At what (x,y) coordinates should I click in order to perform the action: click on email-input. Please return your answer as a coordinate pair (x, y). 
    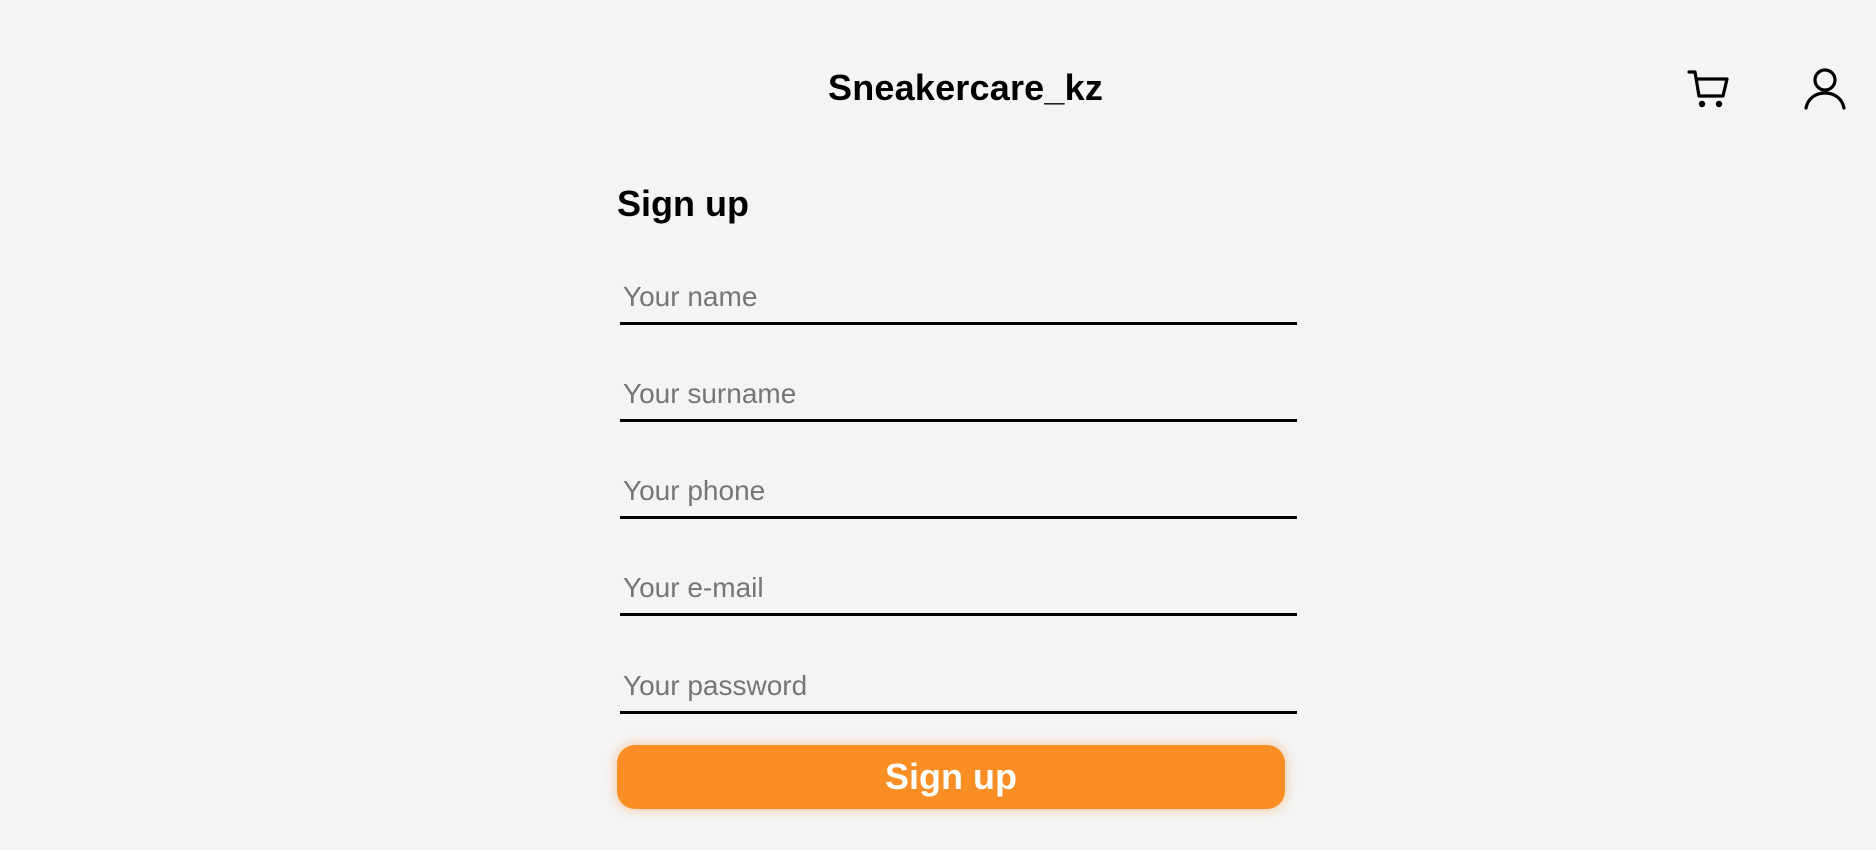
    Looking at the image, I should click on (958, 589).